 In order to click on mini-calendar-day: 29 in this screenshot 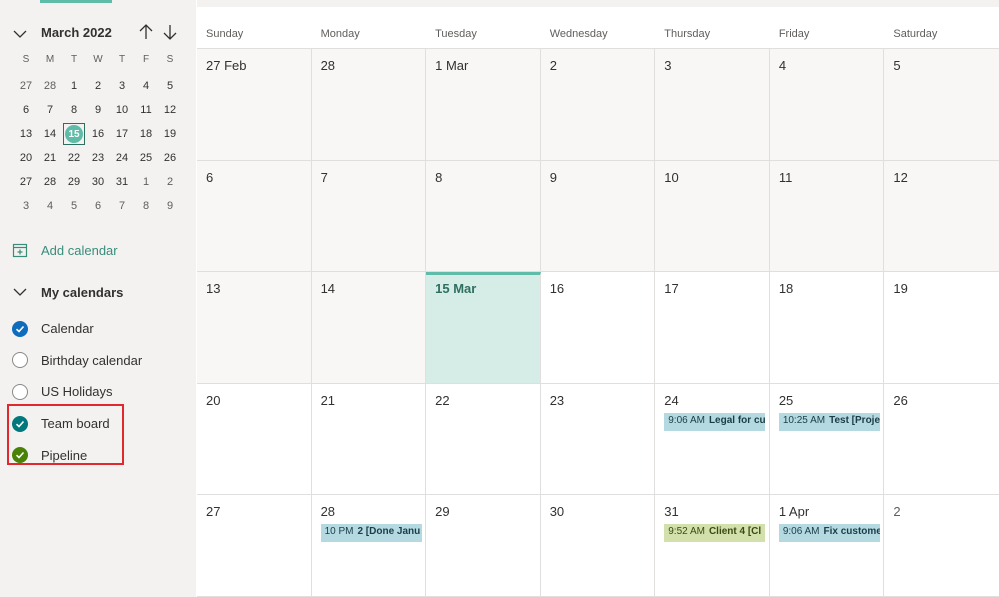, I will do `click(74, 182)`.